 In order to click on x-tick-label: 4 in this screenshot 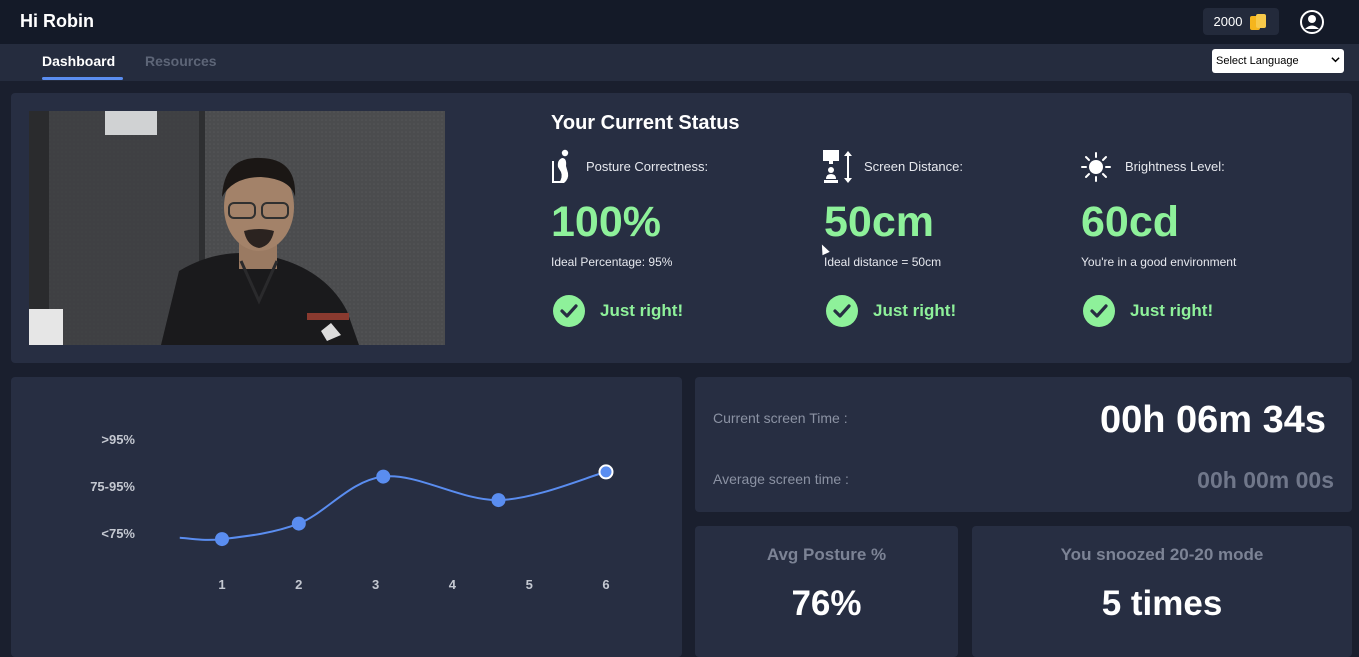, I will do `click(453, 584)`.